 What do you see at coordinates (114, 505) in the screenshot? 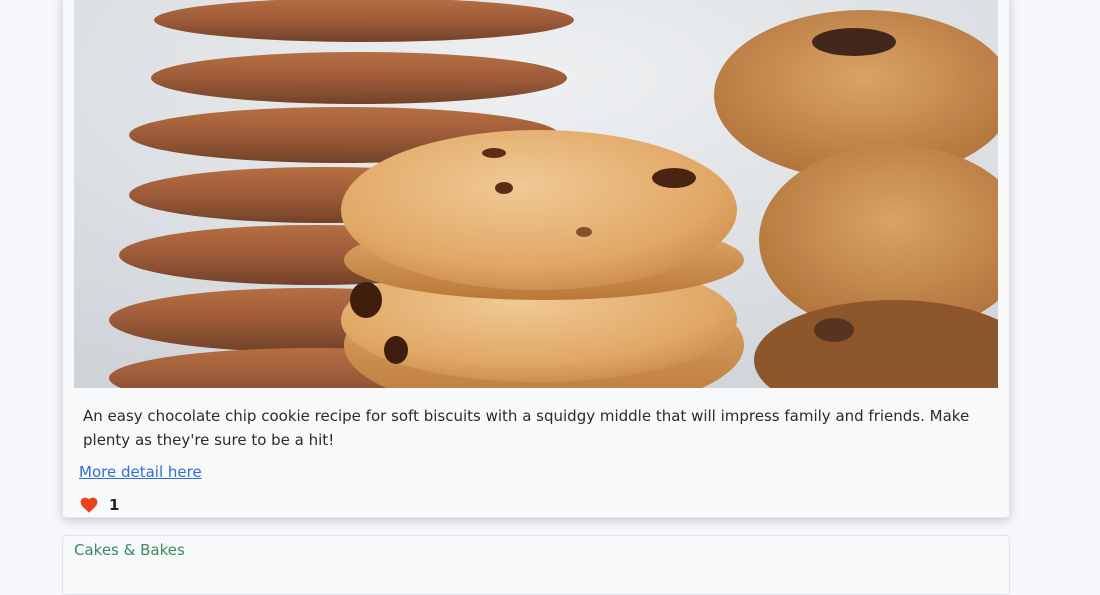
I see `like-count: 1` at bounding box center [114, 505].